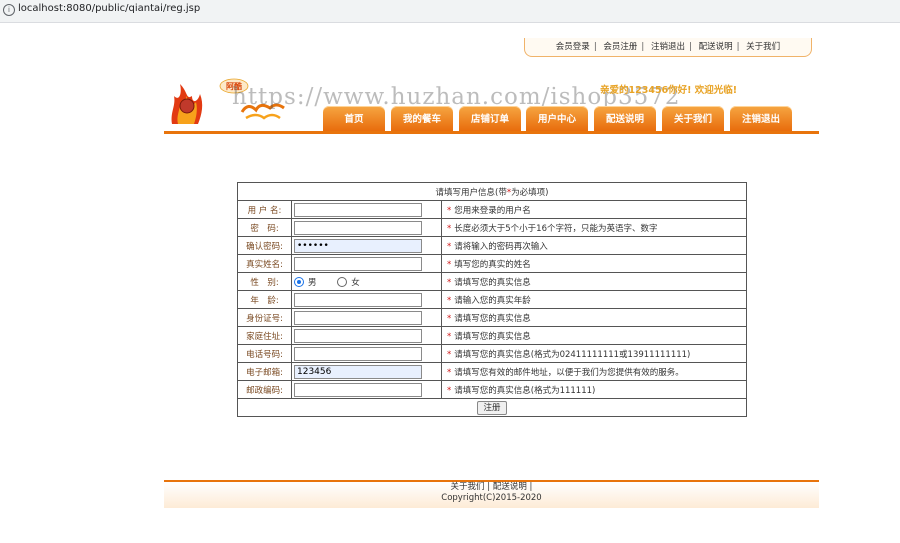 This screenshot has height=543, width=900. I want to click on nav-tab-orders: 店铺订单, so click(490, 118).